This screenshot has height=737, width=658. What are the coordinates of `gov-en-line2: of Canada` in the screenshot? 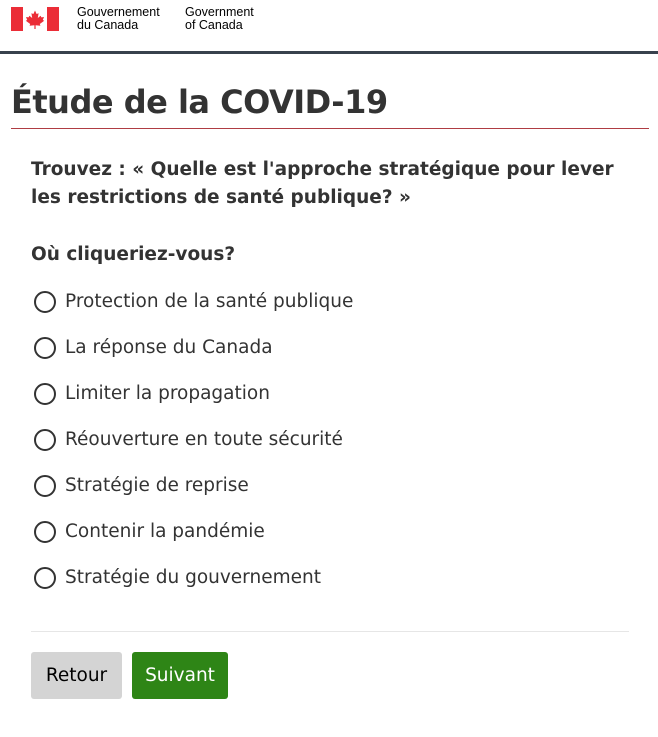 It's located at (214, 25).